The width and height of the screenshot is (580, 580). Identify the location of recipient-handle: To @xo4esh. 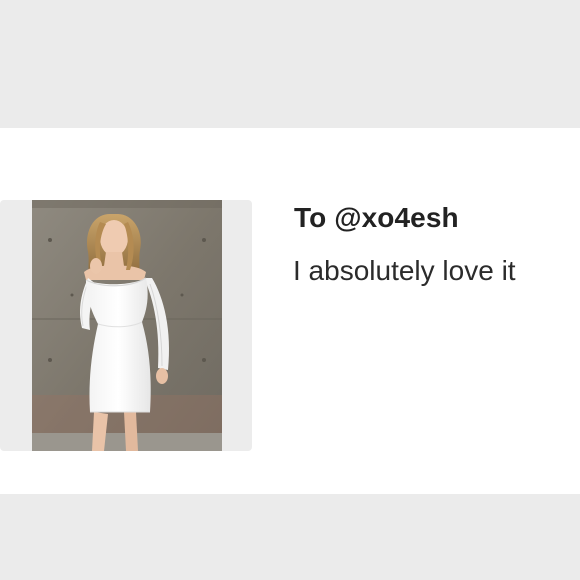
(376, 217).